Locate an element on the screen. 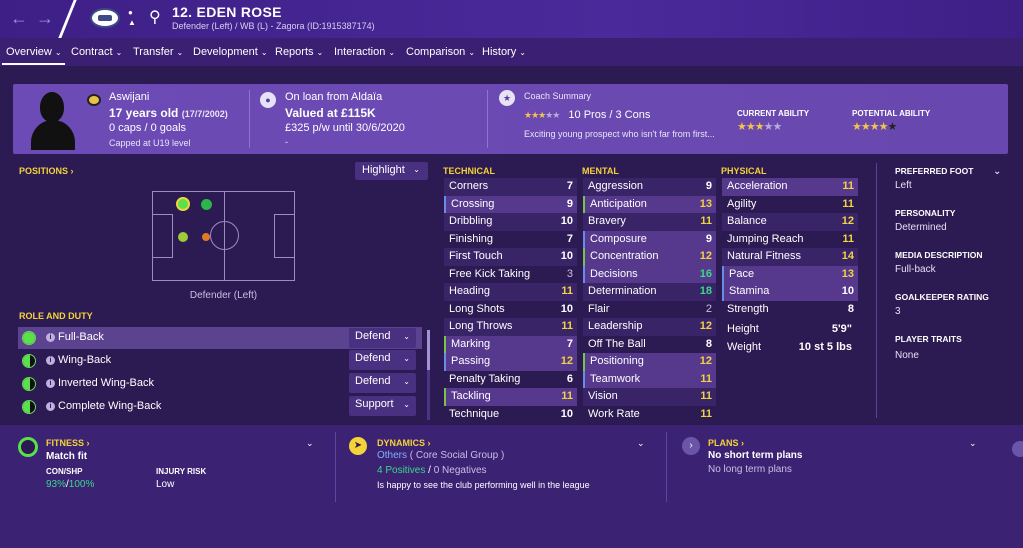 The height and width of the screenshot is (548, 1023). back-arrow-icon: ← is located at coordinates (19, 18).